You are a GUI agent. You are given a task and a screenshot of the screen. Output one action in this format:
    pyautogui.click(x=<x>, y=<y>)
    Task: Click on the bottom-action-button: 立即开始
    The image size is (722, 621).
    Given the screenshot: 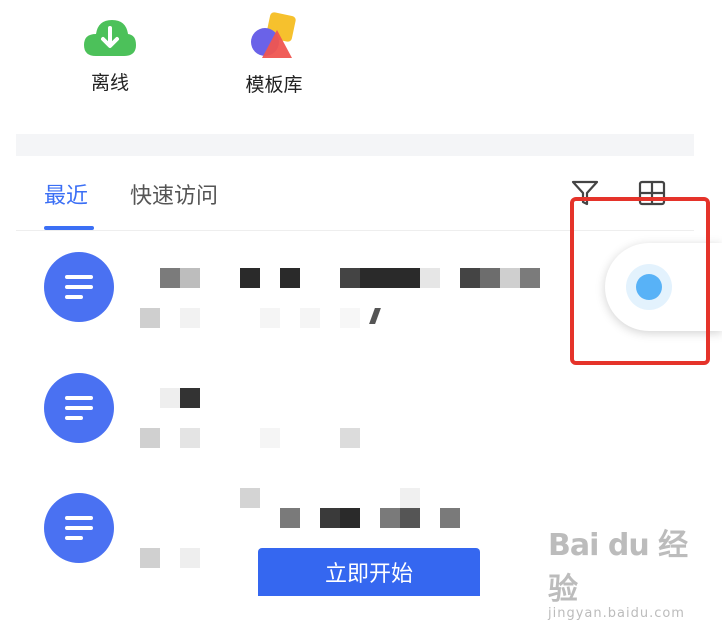 What is the action you would take?
    pyautogui.click(x=369, y=572)
    